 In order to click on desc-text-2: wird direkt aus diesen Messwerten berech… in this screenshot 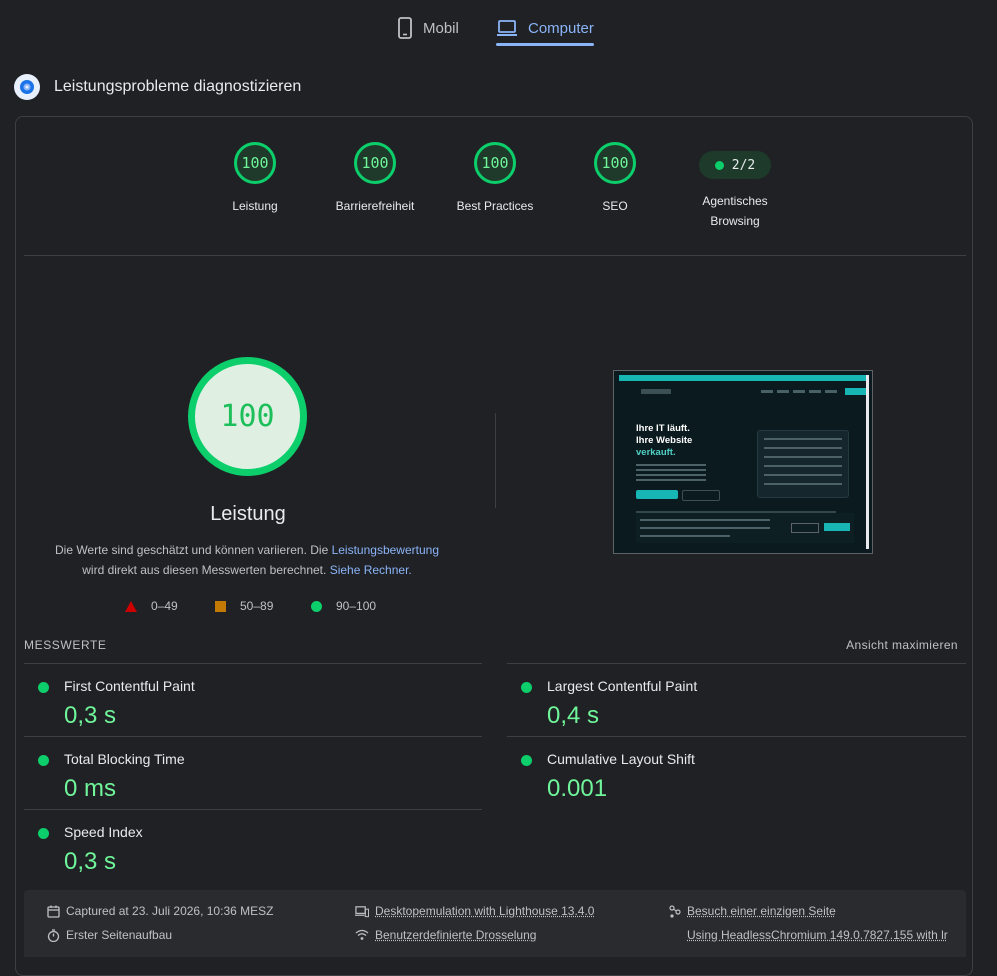, I will do `click(206, 570)`.